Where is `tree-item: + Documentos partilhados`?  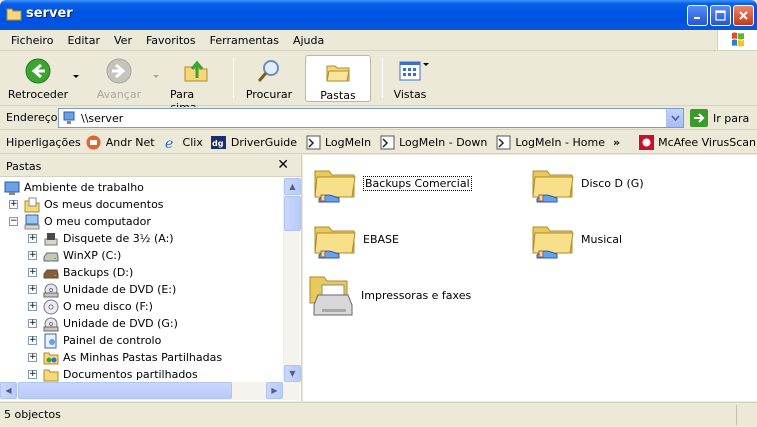 tree-item: + Documentos partilhados is located at coordinates (113, 374).